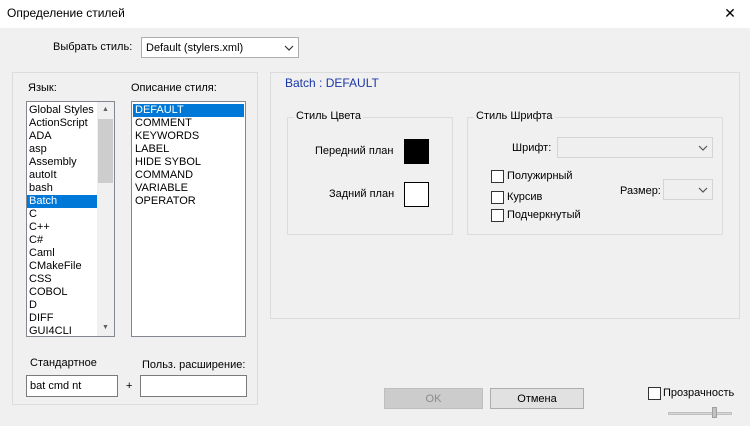  Describe the element at coordinates (63, 363) in the screenshot. I see `default-extension-label: Стандартное` at that location.